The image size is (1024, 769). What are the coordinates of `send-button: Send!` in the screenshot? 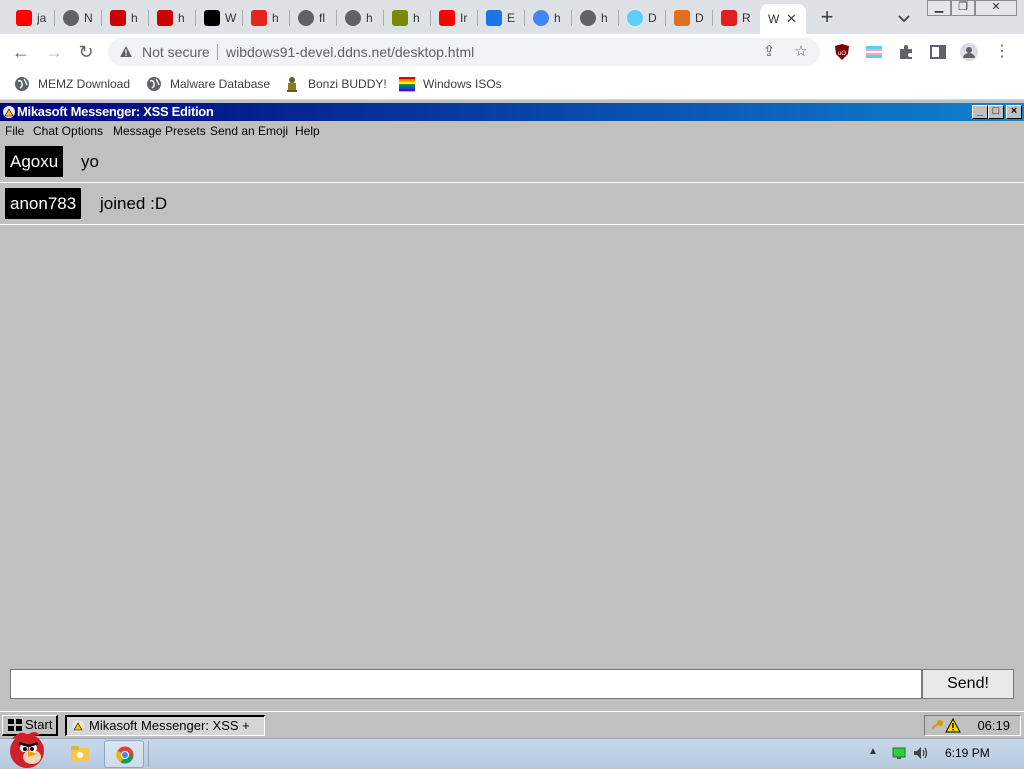 It's located at (968, 684).